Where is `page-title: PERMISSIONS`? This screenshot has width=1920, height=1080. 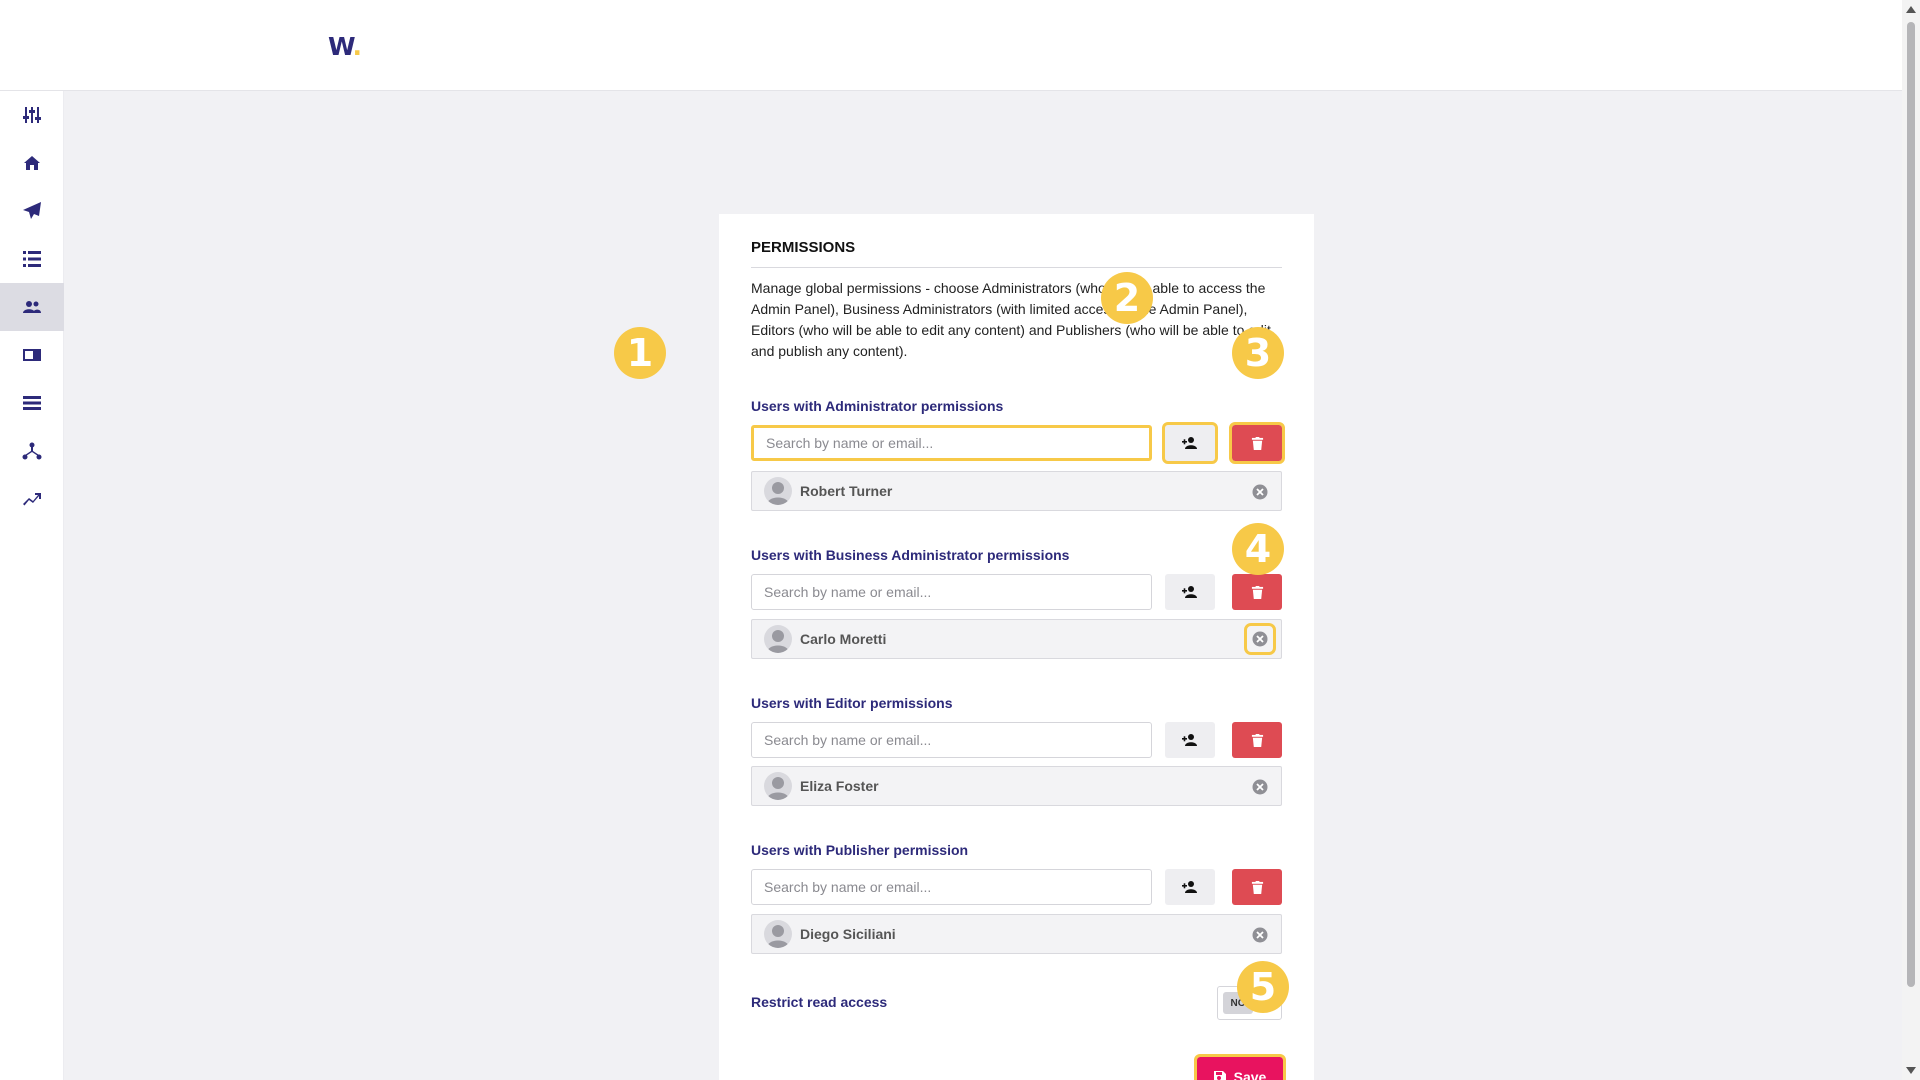
page-title: PERMISSIONS is located at coordinates (1016, 253).